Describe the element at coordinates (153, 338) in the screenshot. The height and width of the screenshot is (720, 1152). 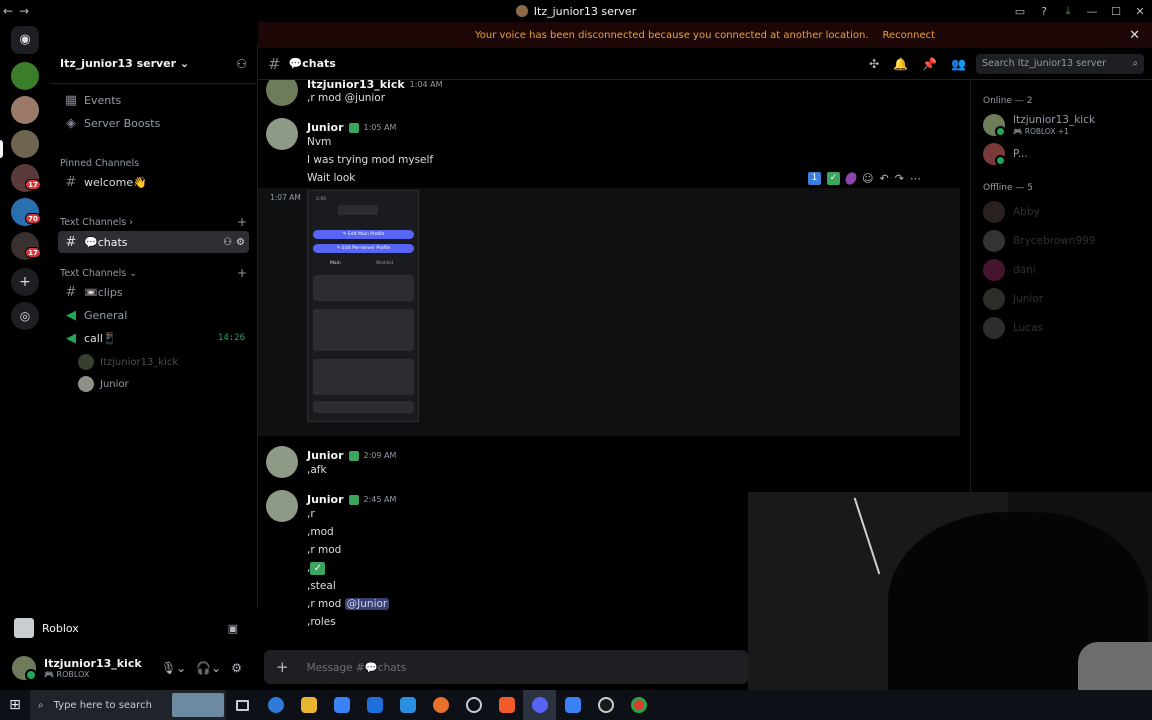
I see `voice-channel-call: ◀ call📱 14:26` at that location.